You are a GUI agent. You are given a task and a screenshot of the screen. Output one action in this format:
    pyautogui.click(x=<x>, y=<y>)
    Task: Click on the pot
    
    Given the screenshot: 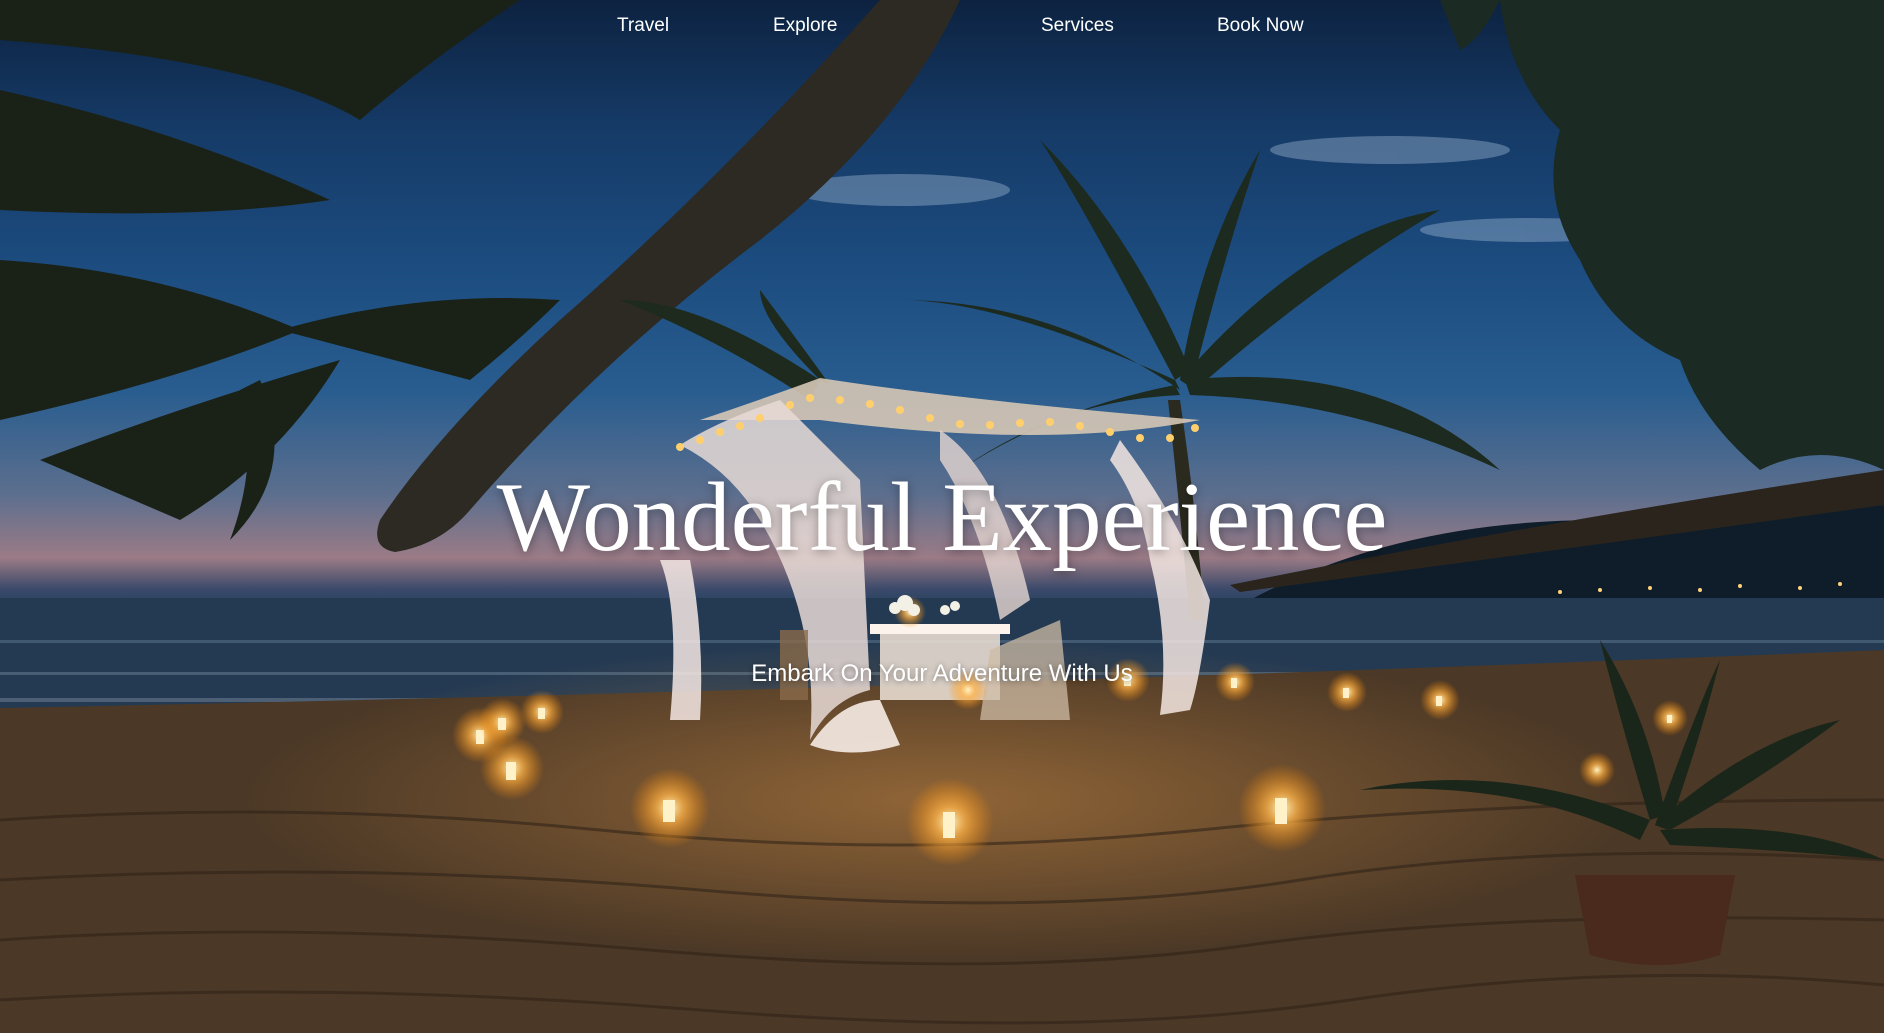 What is the action you would take?
    pyautogui.click(x=1655, y=920)
    